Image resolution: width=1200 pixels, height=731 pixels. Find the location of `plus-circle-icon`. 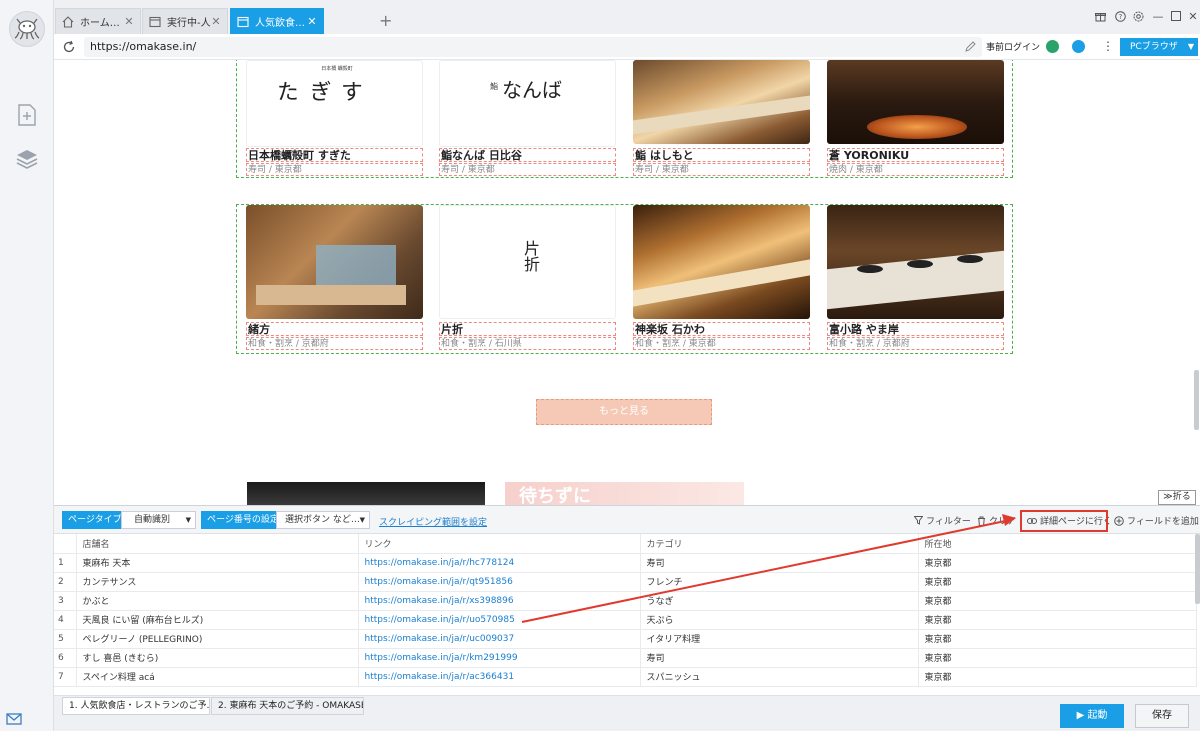

plus-circle-icon is located at coordinates (1119, 520).